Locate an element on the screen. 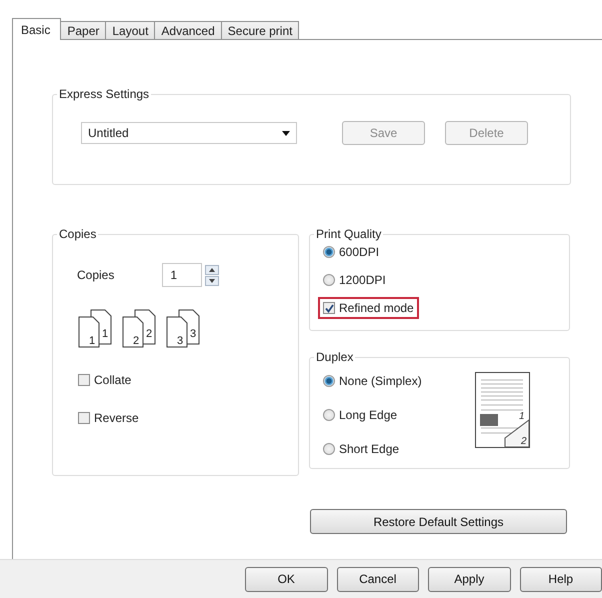  down-arrow-icon is located at coordinates (212, 280).